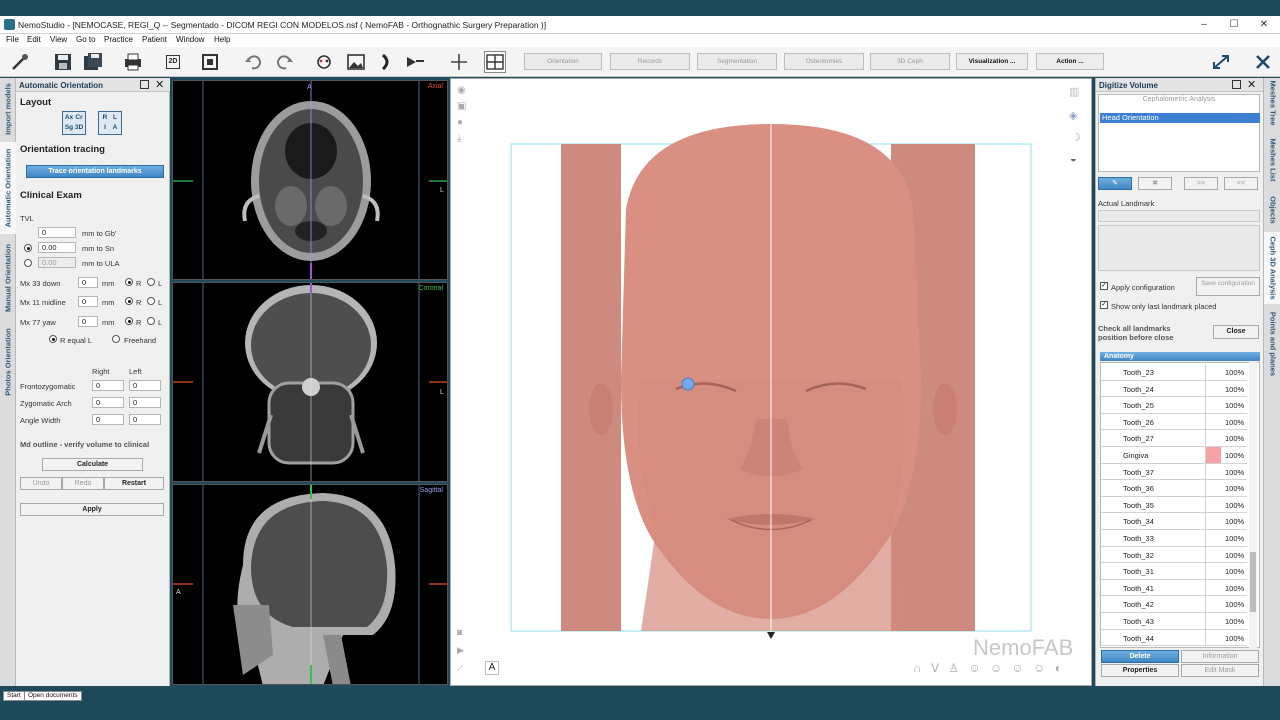  Describe the element at coordinates (28, 248) in the screenshot. I see `tvl-sn-radio` at that location.